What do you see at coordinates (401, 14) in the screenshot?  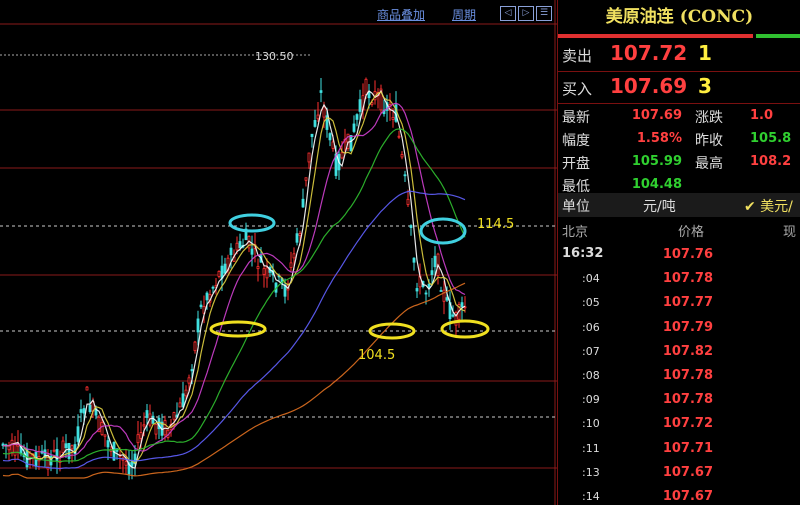 I see `overlay-link: 商品叠加` at bounding box center [401, 14].